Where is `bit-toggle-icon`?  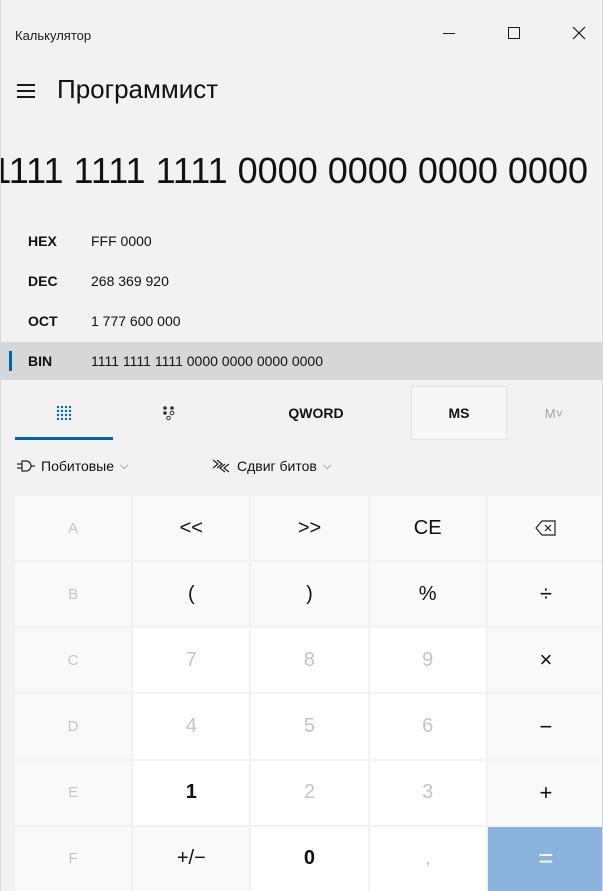
bit-toggle-icon is located at coordinates (169, 413).